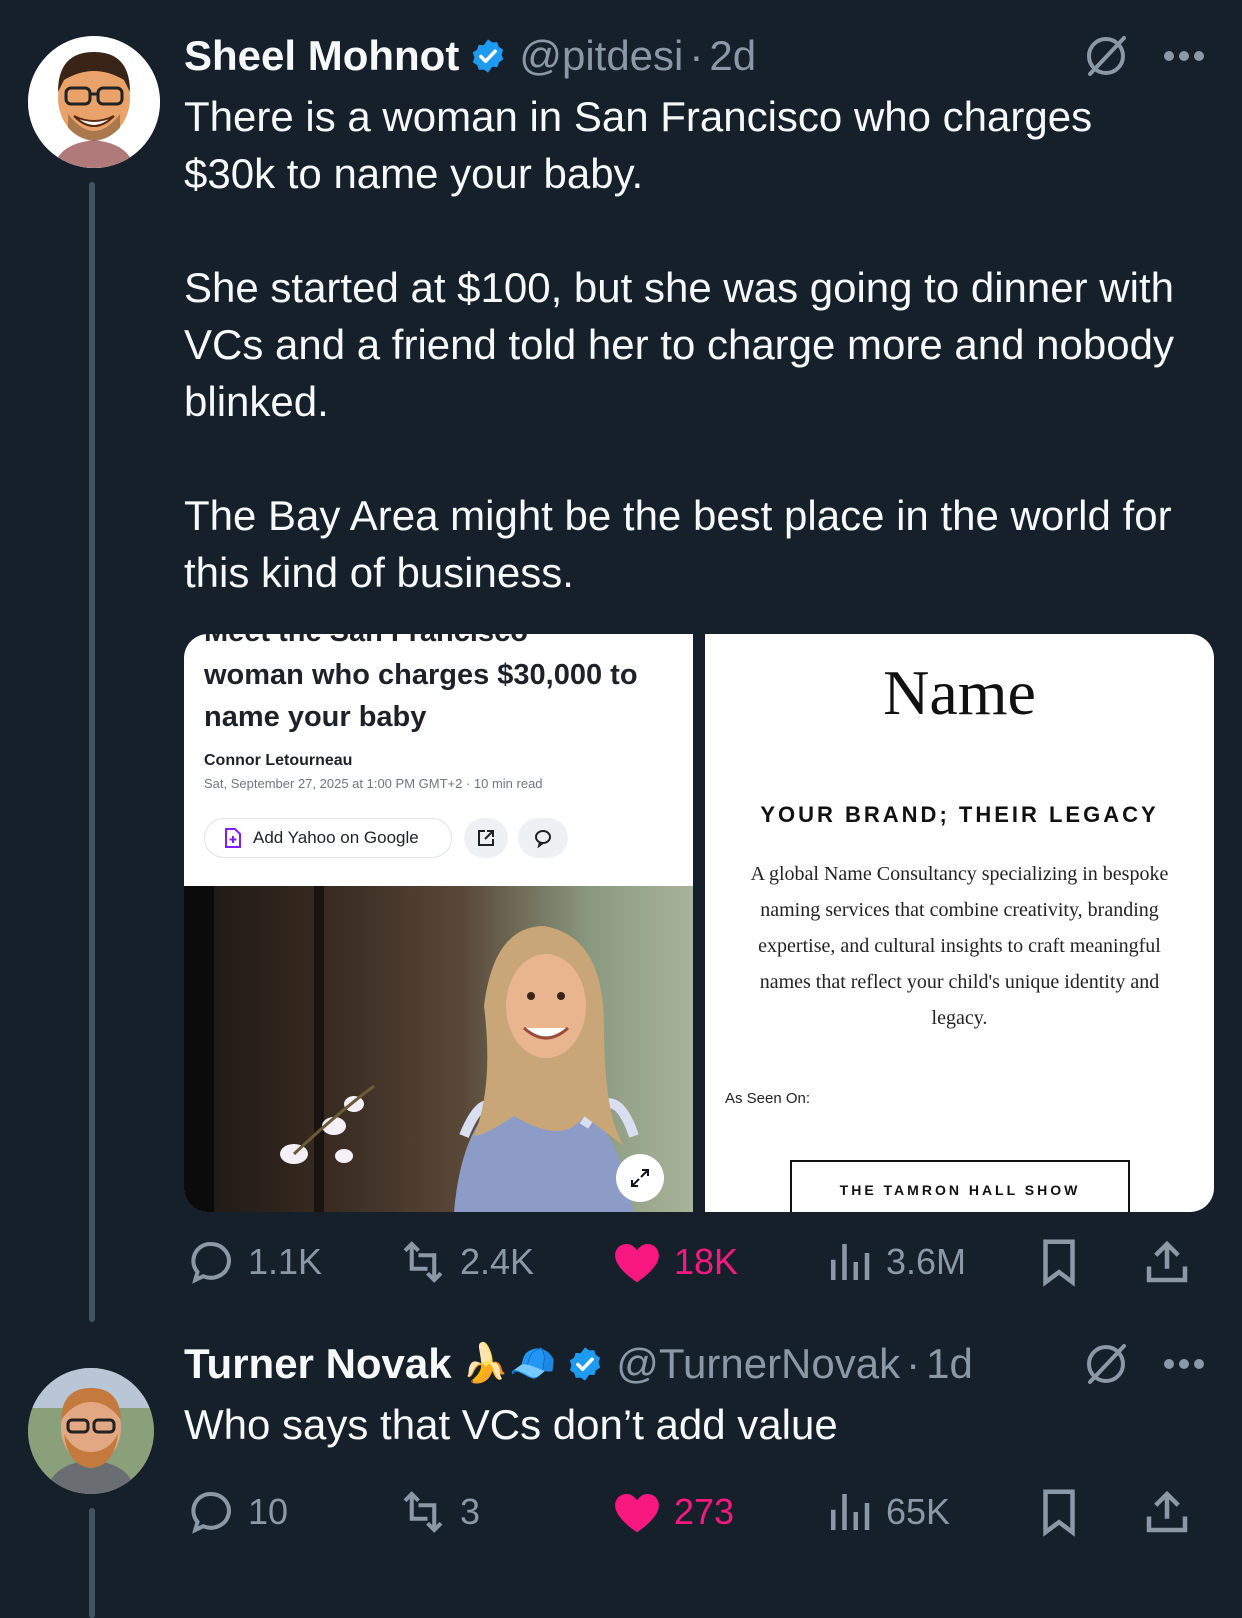 This screenshot has width=1242, height=1618. What do you see at coordinates (959, 814) in the screenshot?
I see `website-tagline: YOUR BRAND; THEIR LEGACY` at bounding box center [959, 814].